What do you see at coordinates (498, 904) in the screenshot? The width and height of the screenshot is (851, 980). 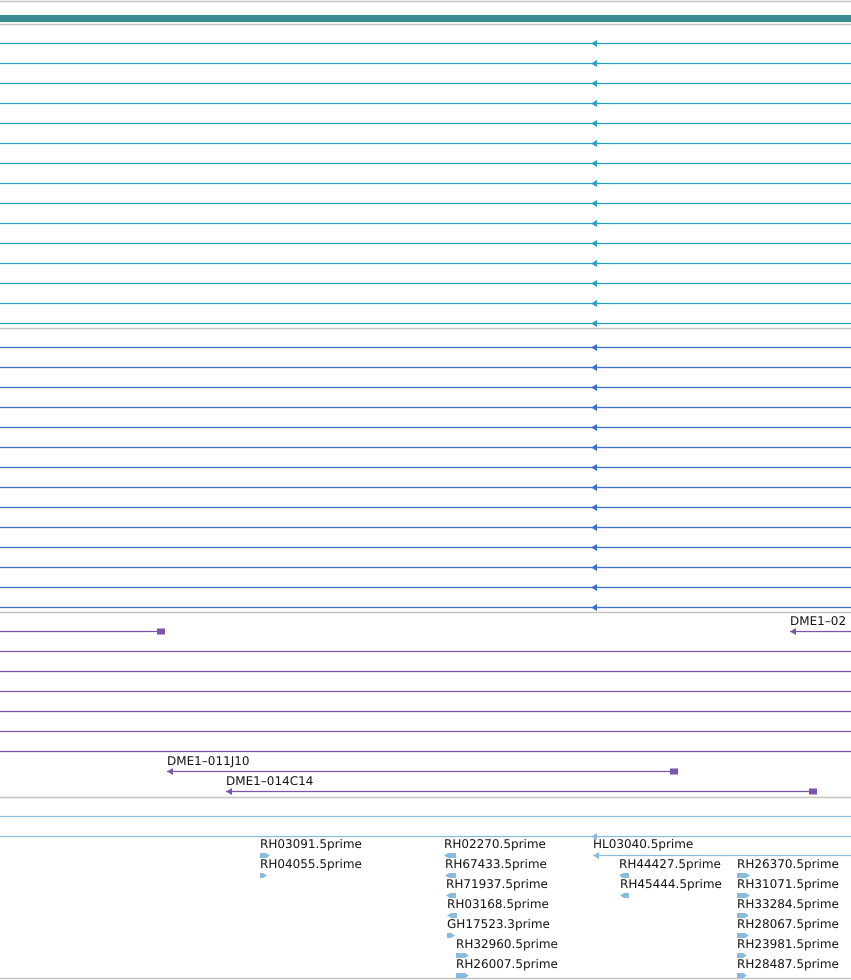 I see `feature-label: RH03168.5prime` at bounding box center [498, 904].